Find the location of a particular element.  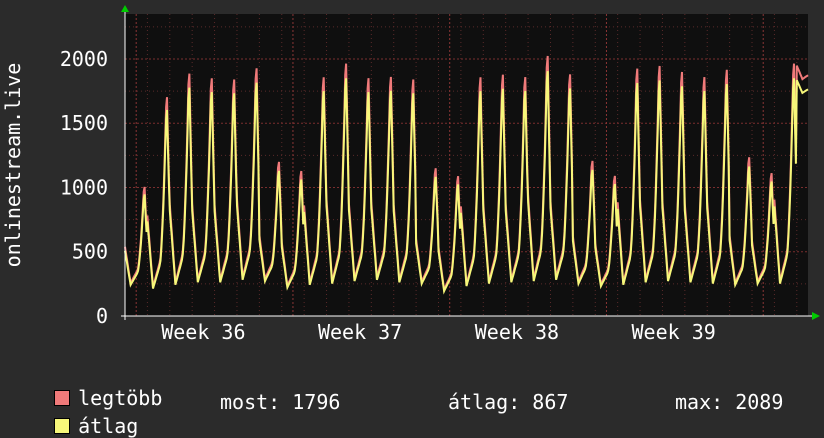

stat-avg: átlag: 867 is located at coordinates (508, 402).